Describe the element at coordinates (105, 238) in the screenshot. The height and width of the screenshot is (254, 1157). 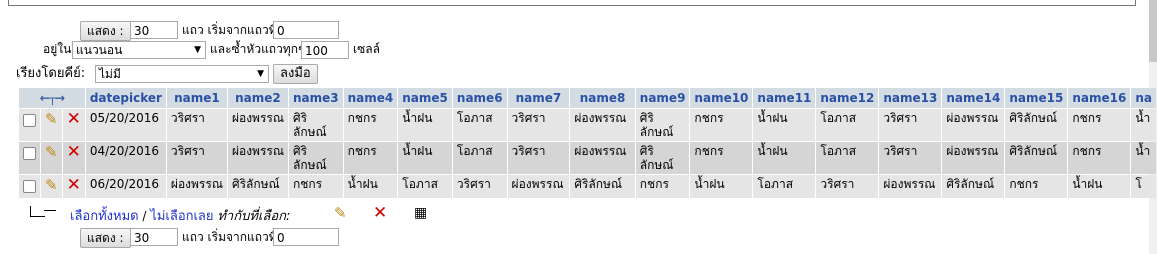
I see `show-button-bottom: แสดง :` at that location.